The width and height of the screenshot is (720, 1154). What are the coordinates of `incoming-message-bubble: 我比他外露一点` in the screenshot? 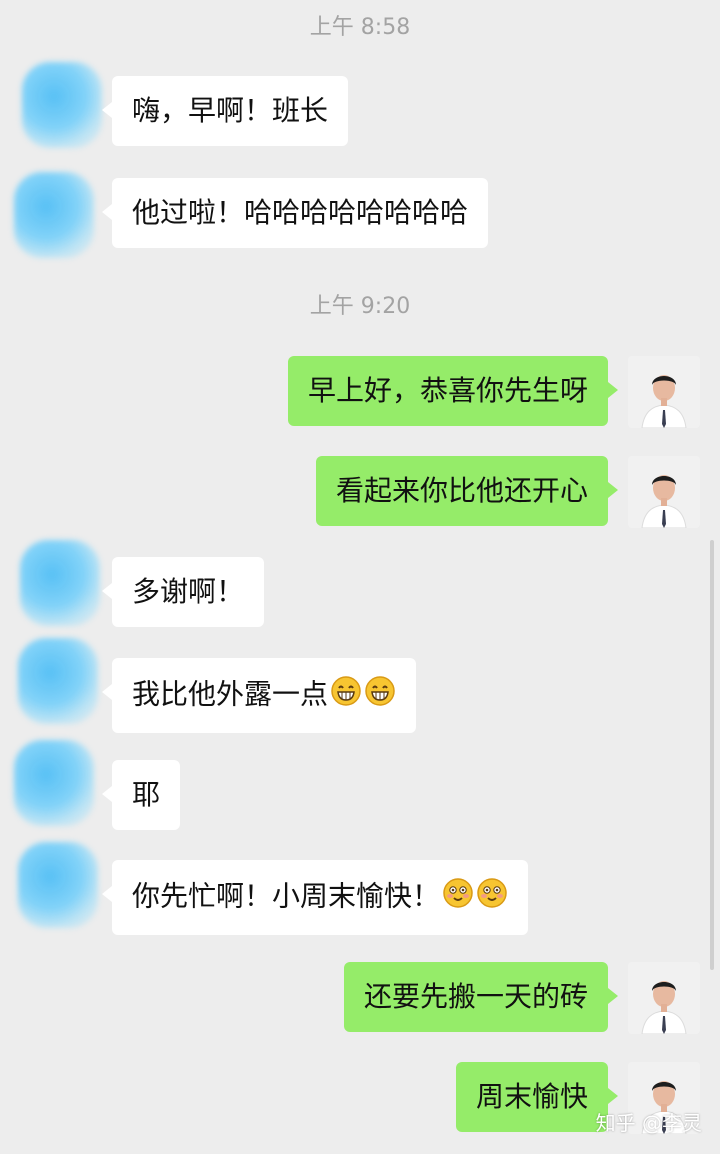 It's located at (259, 695).